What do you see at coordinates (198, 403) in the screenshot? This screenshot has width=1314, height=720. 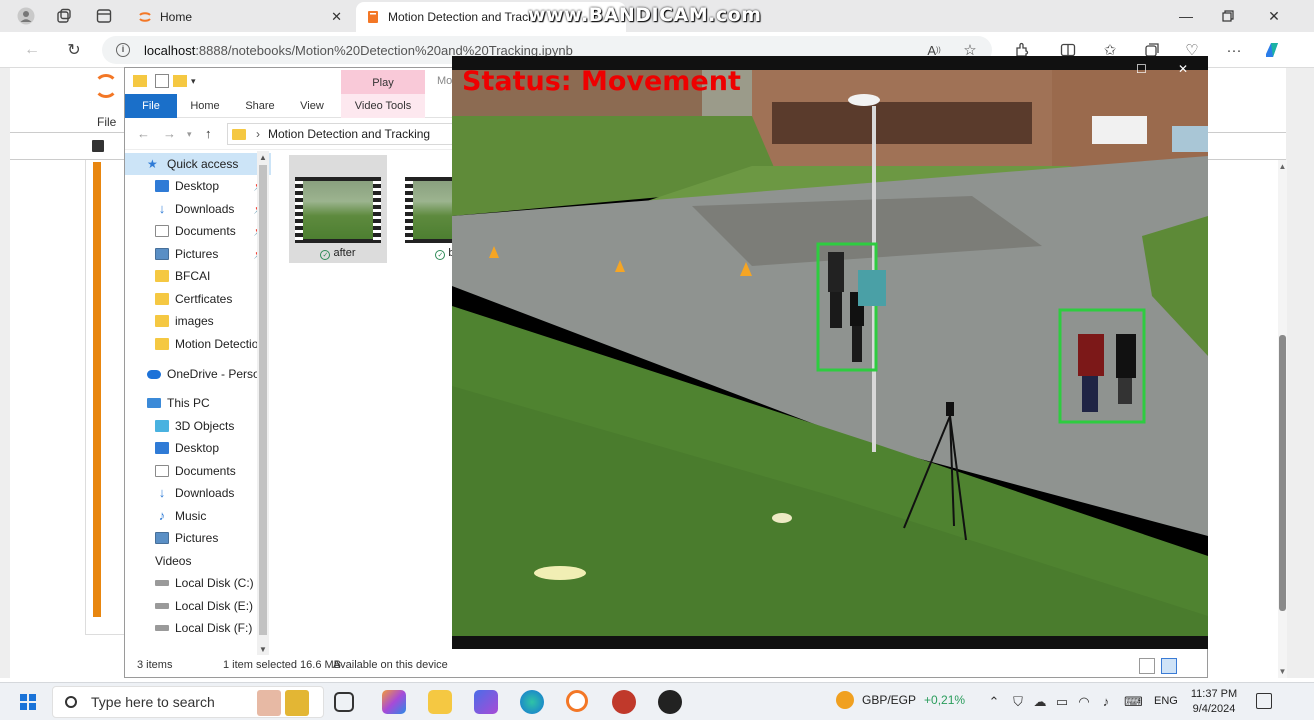 I see `nav-item-this-pc: This PC` at bounding box center [198, 403].